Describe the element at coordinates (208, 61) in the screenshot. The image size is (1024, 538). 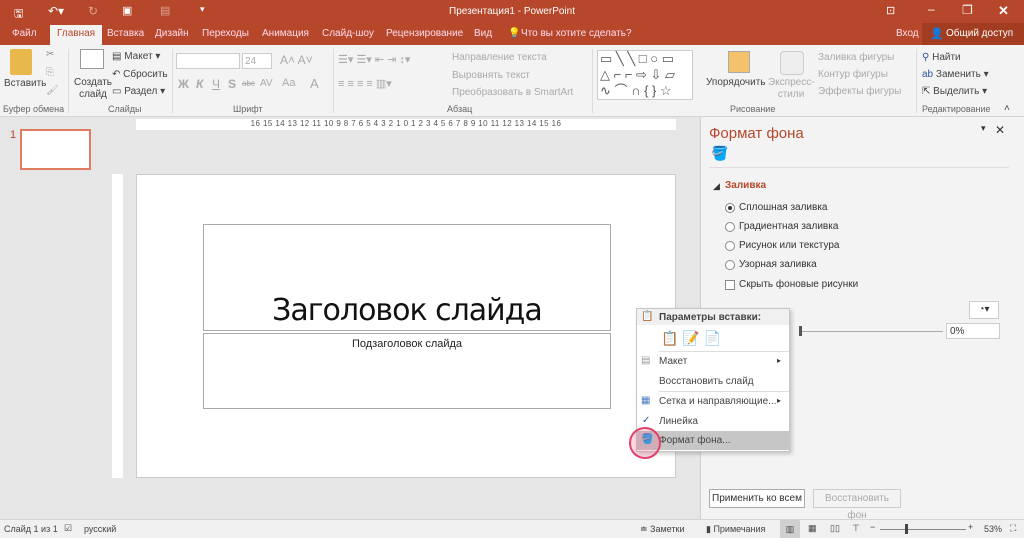
I see `font-name-input` at that location.